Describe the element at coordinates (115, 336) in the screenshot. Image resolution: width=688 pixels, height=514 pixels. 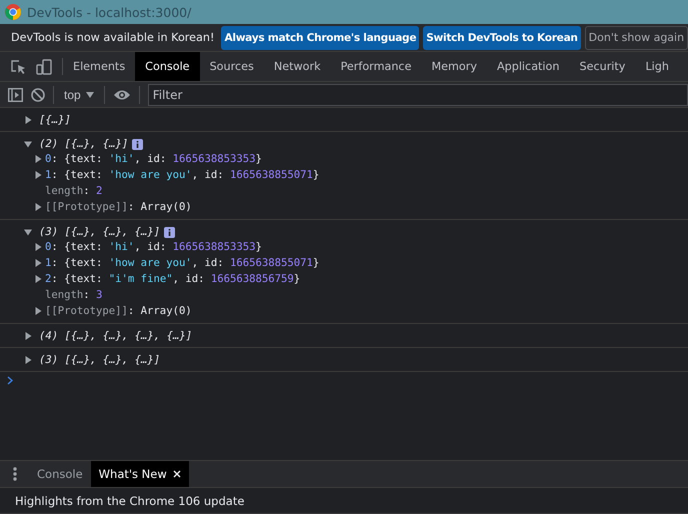
I see `array-preview: (4) [{…}, {…}, {…}, {…}]` at that location.